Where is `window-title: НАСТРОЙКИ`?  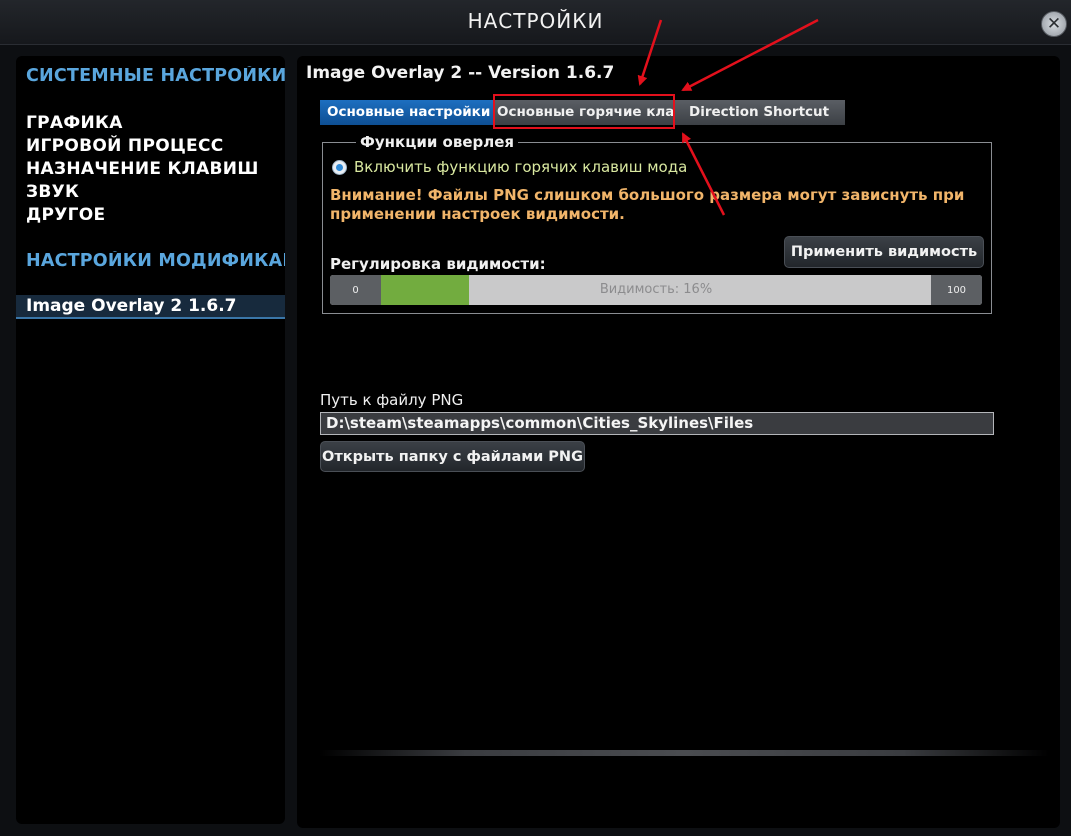
window-title: НАСТРОЙКИ is located at coordinates (535, 21).